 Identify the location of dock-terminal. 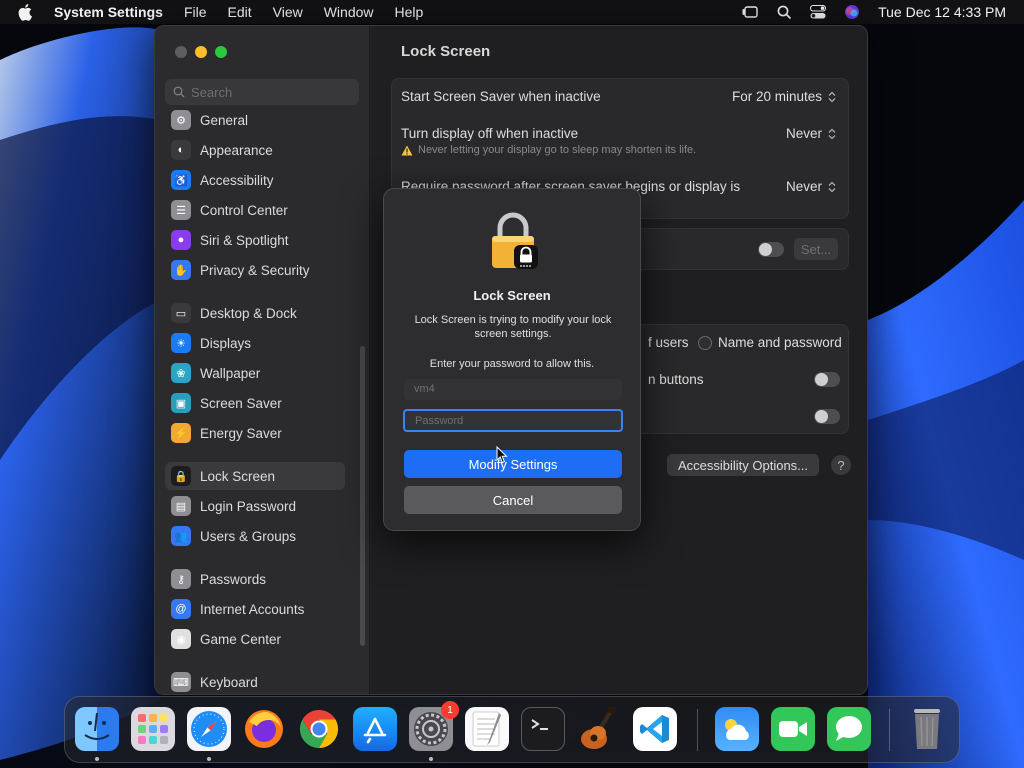
(543, 729).